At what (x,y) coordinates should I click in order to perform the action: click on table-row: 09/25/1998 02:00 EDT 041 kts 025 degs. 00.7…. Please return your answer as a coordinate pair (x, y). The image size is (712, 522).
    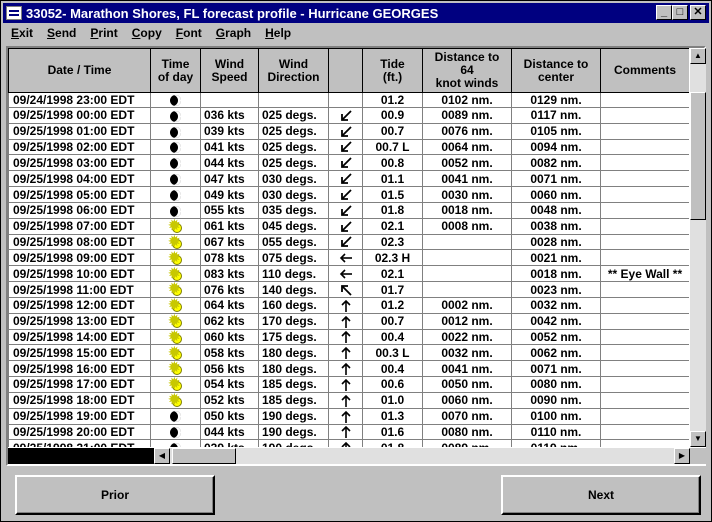
    Looking at the image, I should click on (348, 147).